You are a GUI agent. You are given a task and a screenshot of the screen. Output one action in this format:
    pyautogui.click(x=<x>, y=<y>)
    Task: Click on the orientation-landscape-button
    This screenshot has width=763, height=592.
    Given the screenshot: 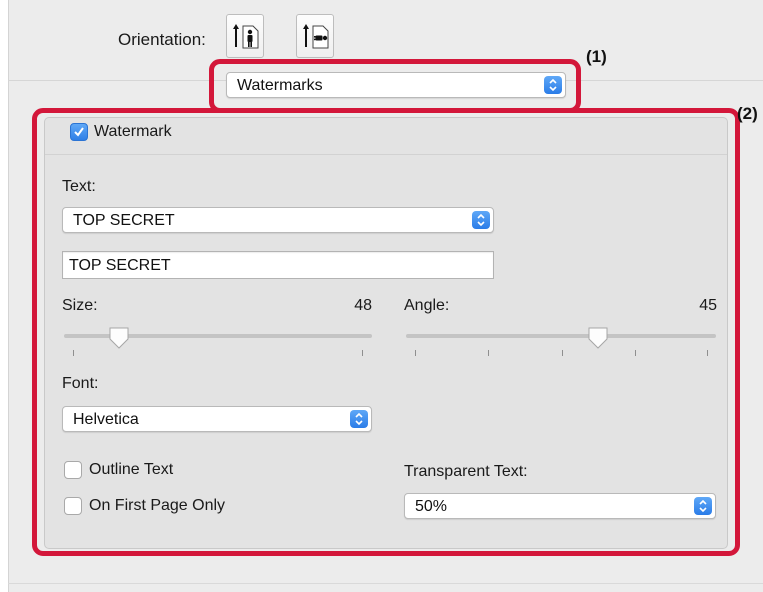 What is the action you would take?
    pyautogui.click(x=315, y=36)
    